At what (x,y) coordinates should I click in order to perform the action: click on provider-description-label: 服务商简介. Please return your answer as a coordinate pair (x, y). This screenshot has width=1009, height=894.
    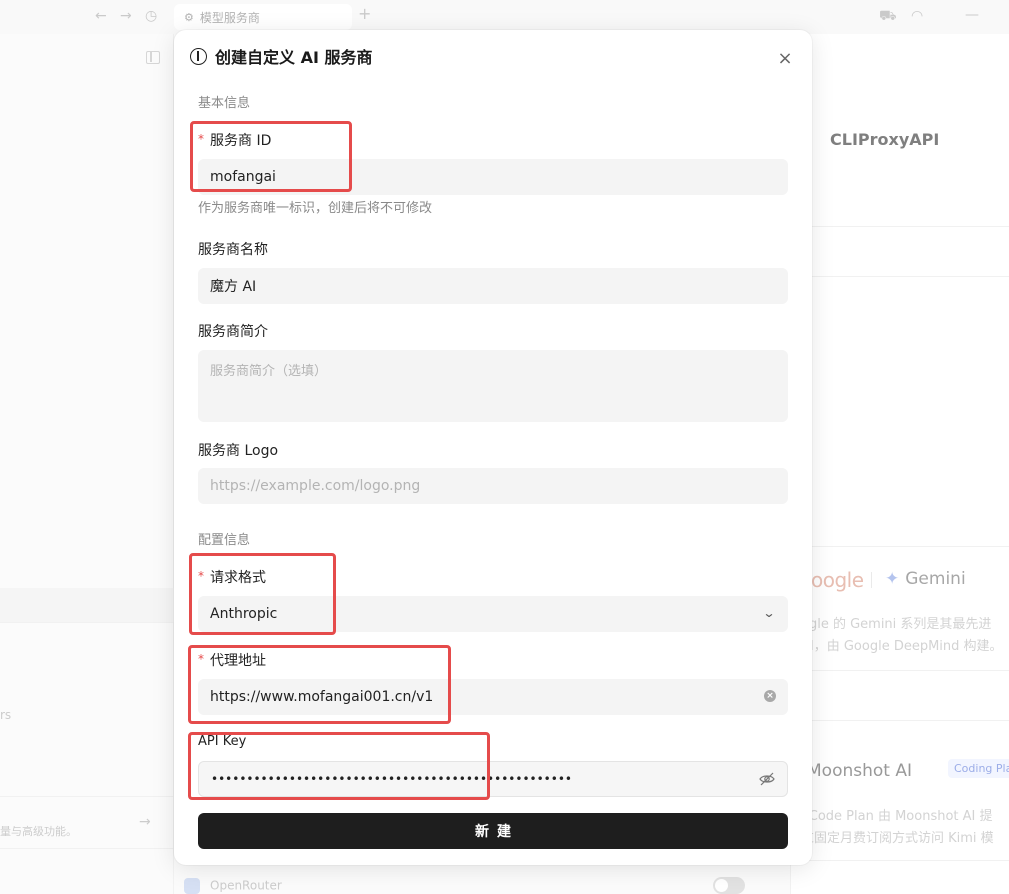
    Looking at the image, I should click on (233, 332).